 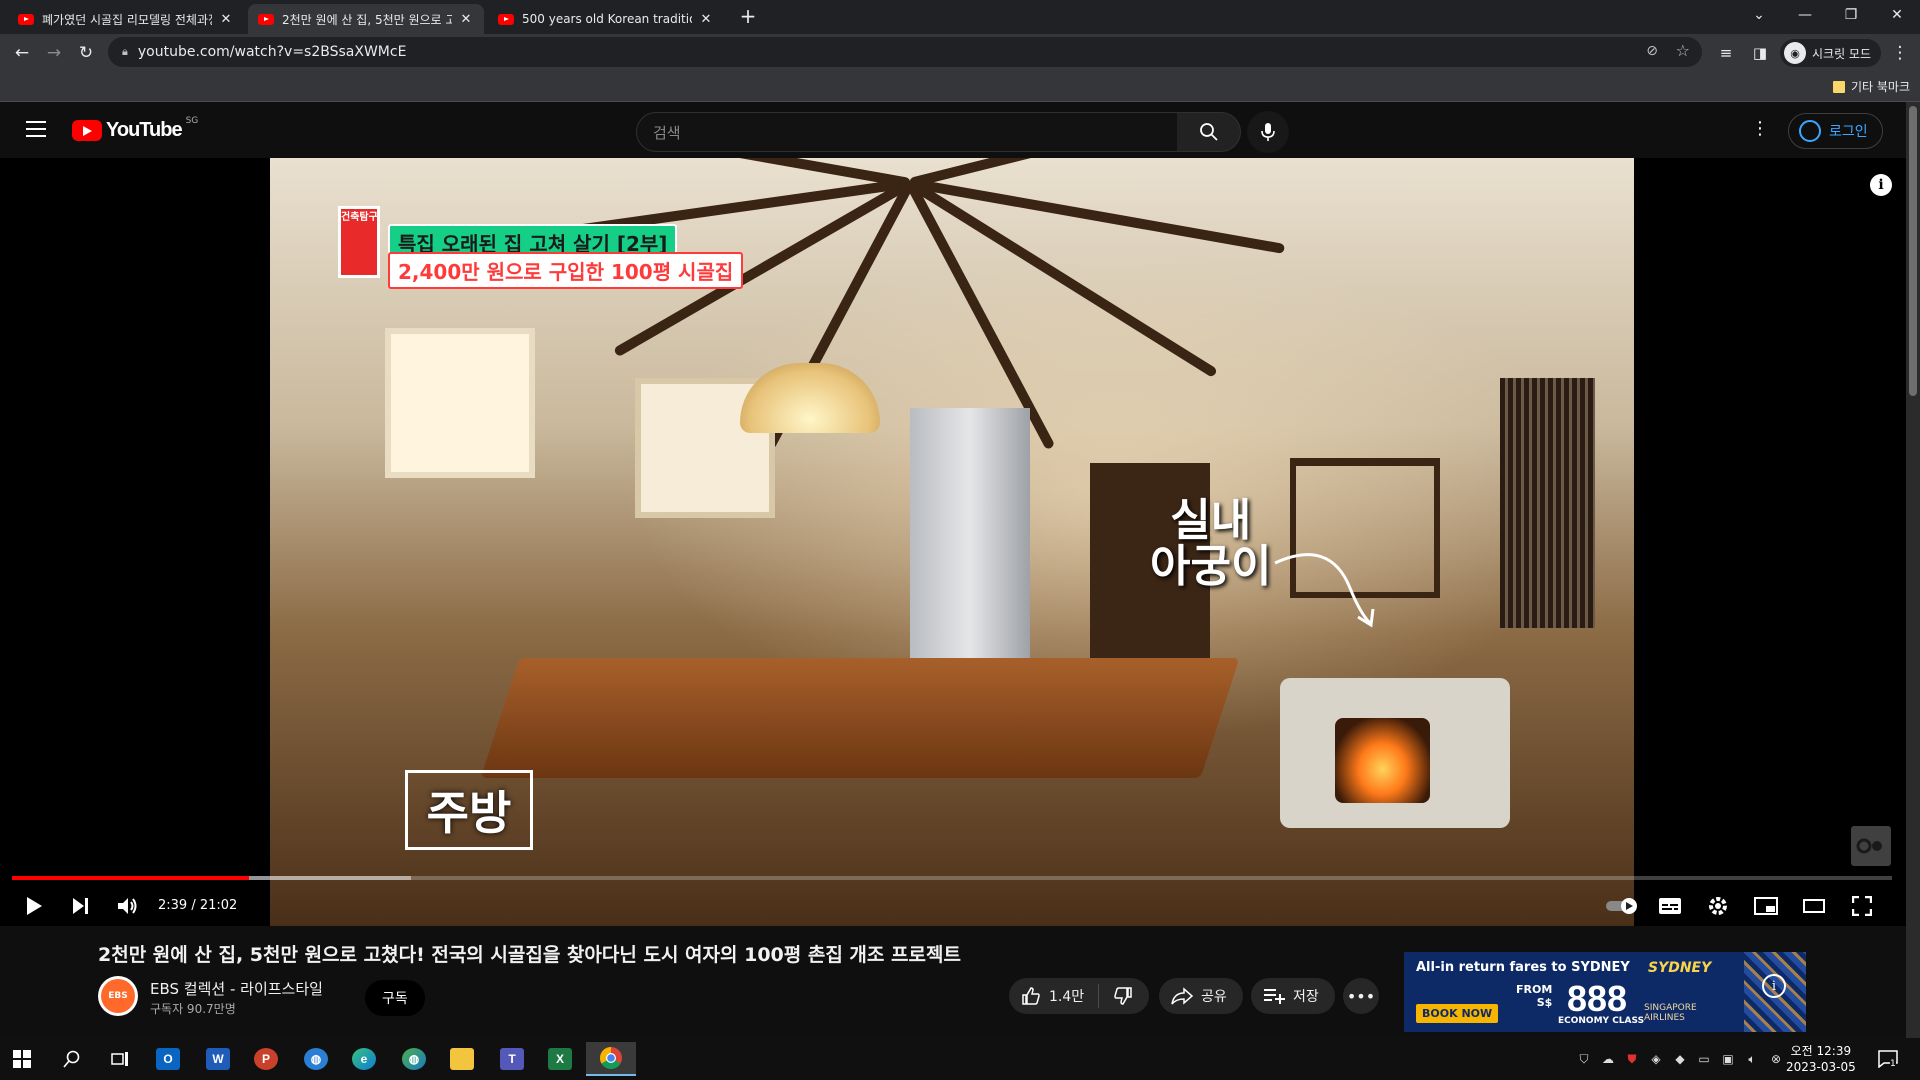 What do you see at coordinates (126, 19) in the screenshot?
I see `tab-1: 폐가였던 시골집 리모델링 전체과정 ✕` at bounding box center [126, 19].